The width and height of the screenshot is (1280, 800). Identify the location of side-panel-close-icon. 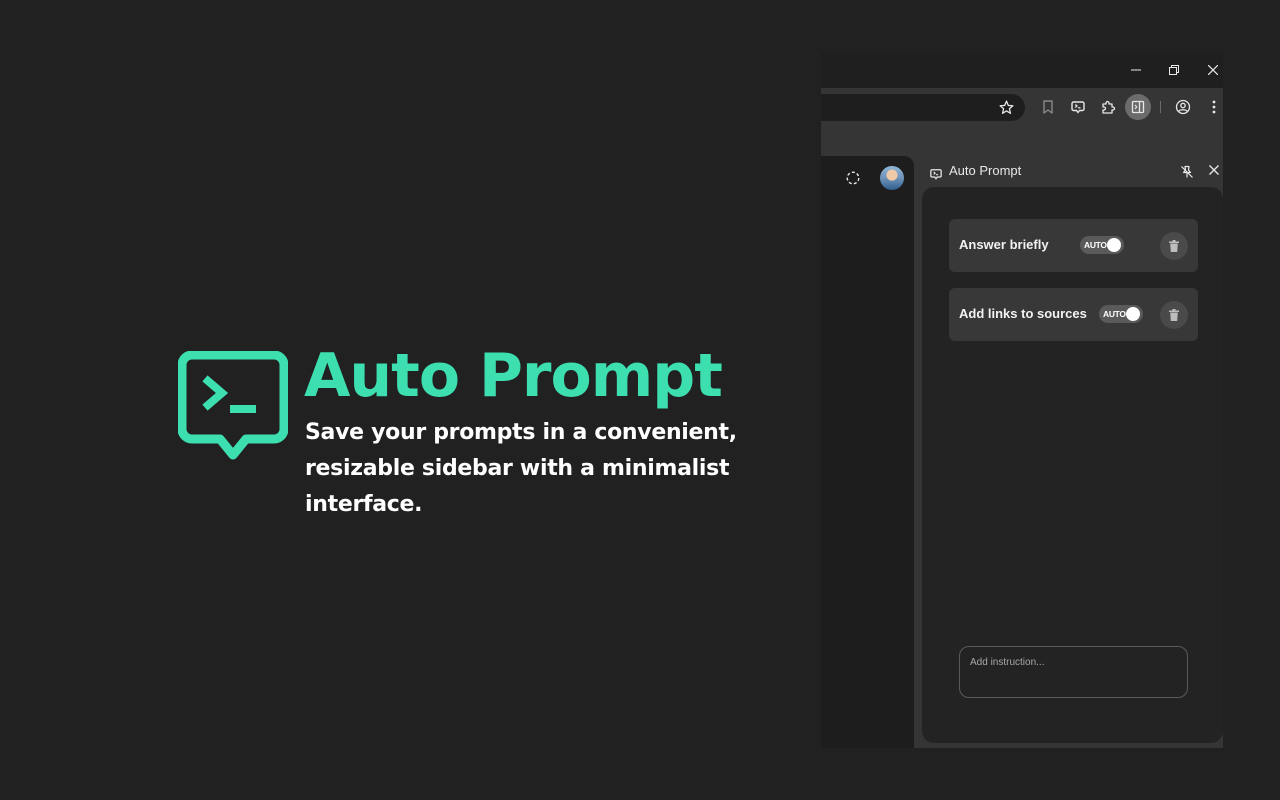
(1214, 170).